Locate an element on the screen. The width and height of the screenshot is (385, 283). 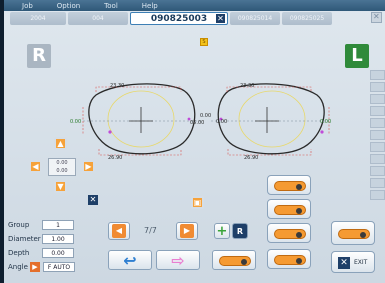
group-label: Group is located at coordinates (19, 224).